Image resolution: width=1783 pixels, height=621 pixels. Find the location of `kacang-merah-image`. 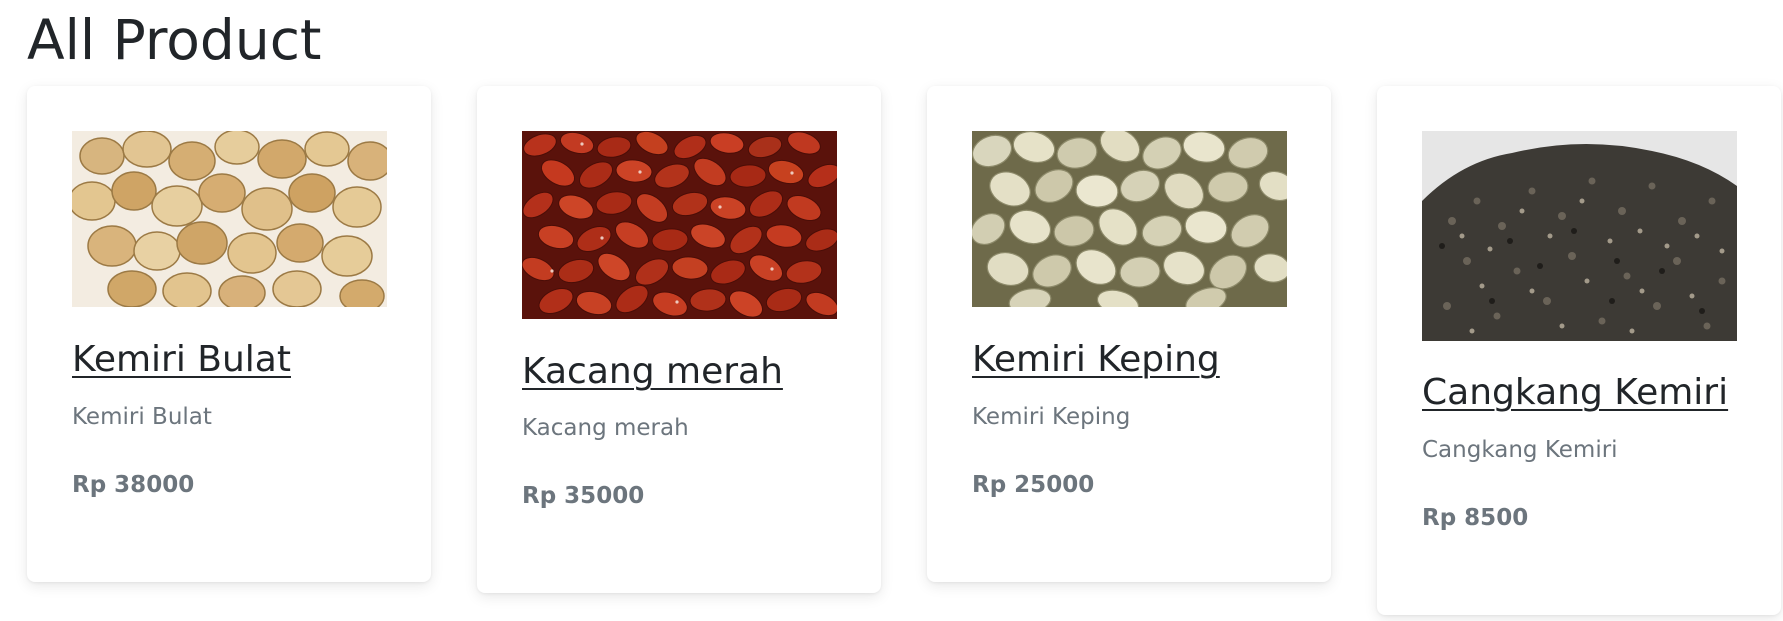

kacang-merah-image is located at coordinates (679, 225).